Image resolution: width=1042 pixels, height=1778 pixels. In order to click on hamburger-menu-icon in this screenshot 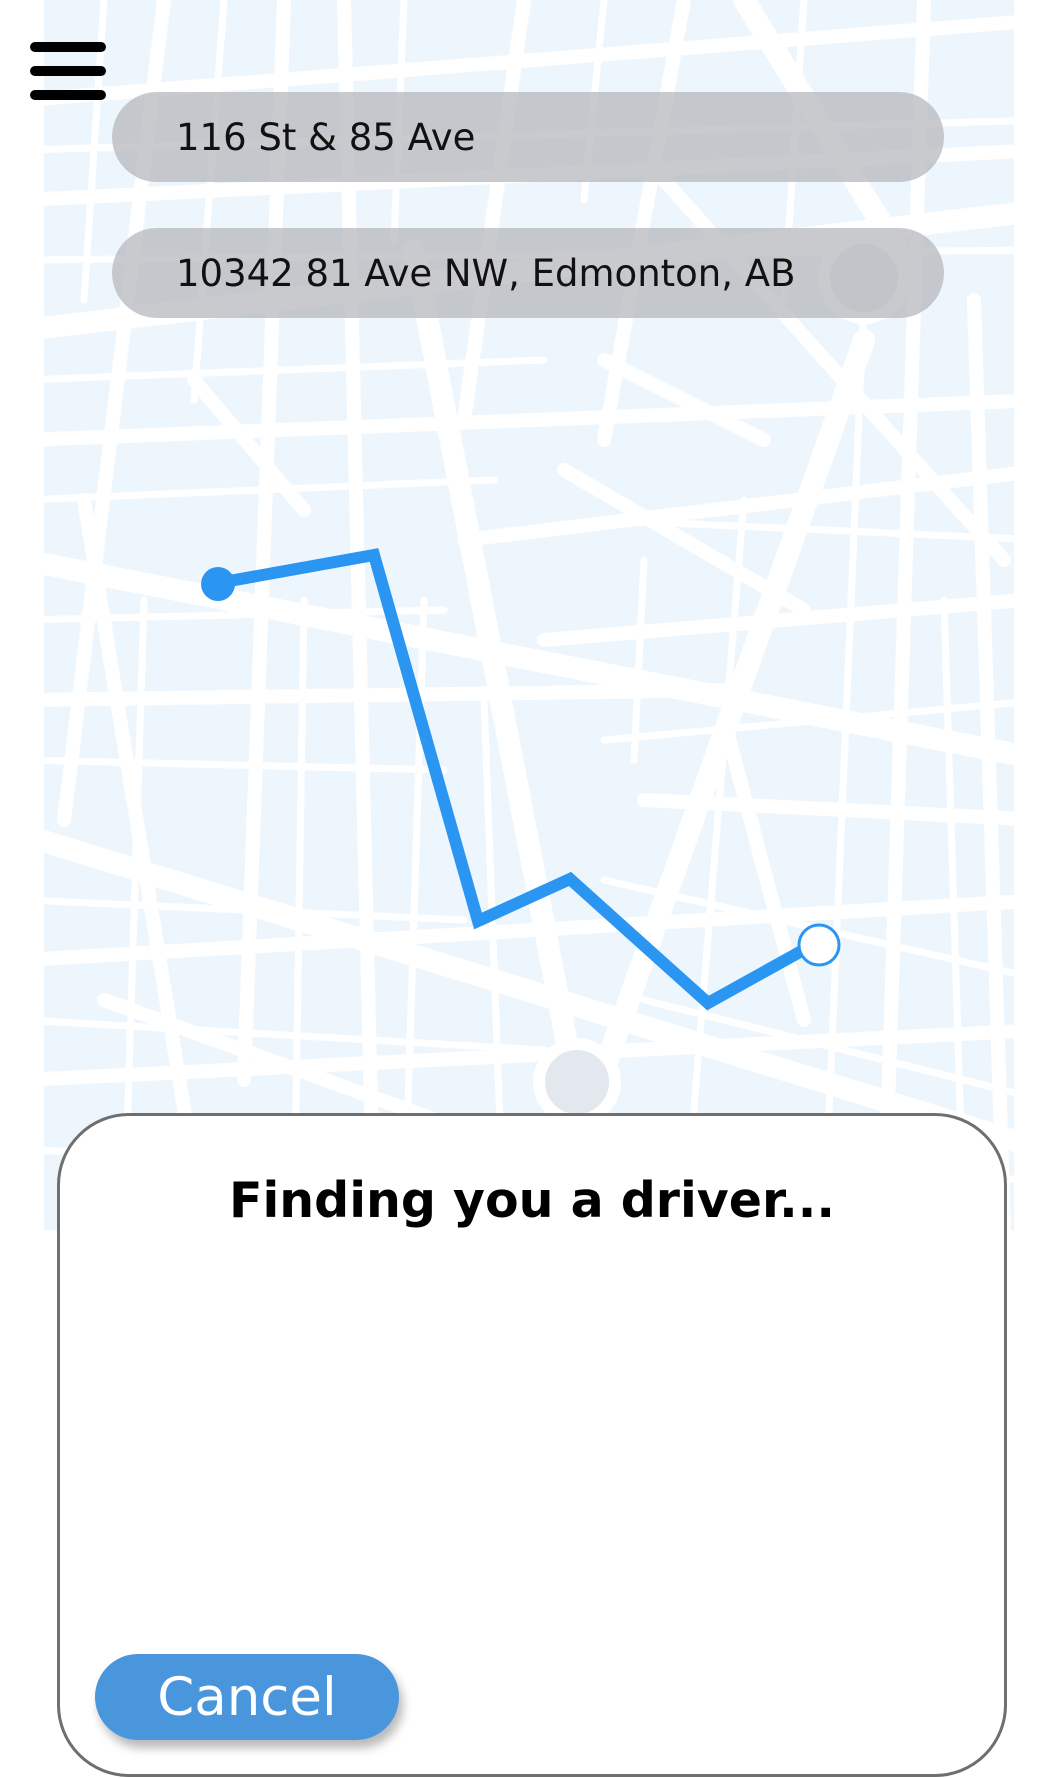, I will do `click(68, 71)`.